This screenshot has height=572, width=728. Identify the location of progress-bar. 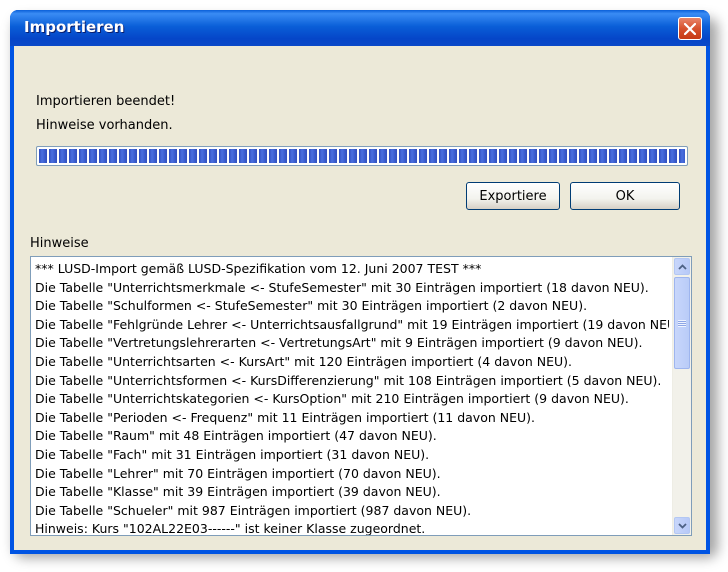
(362, 156).